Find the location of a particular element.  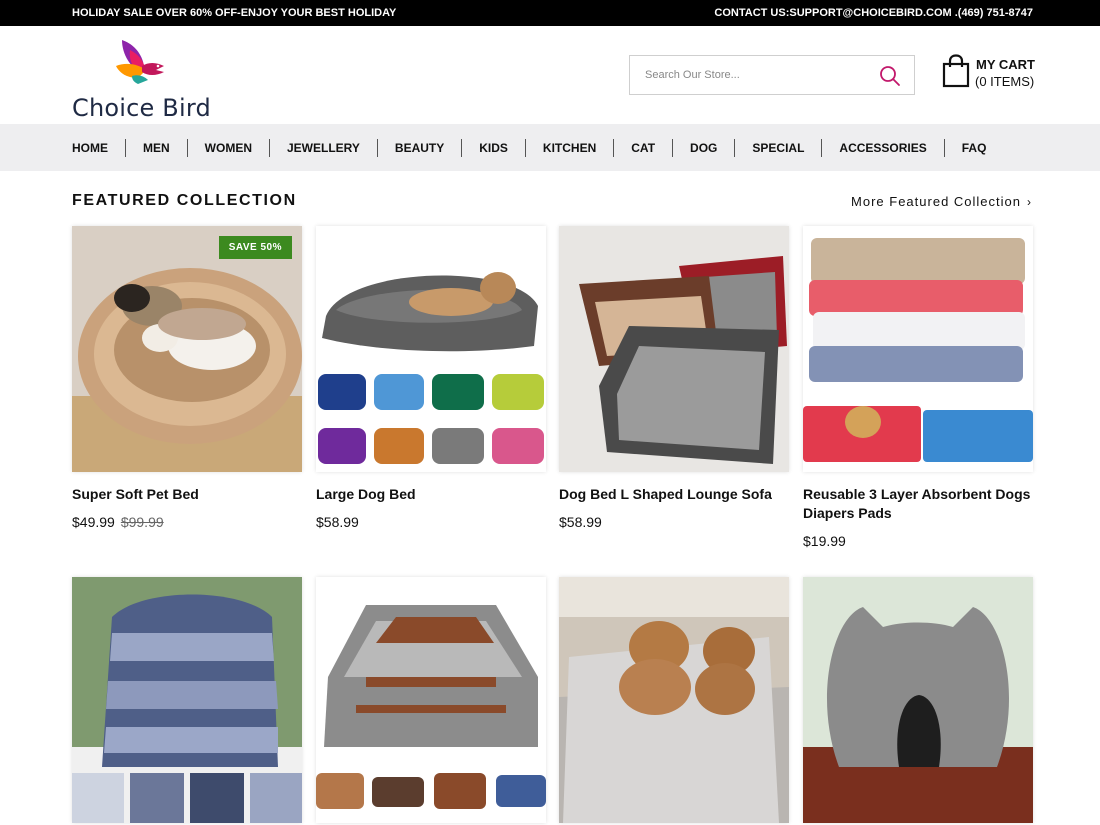

nav-item-women: WOMEN is located at coordinates (228, 148).